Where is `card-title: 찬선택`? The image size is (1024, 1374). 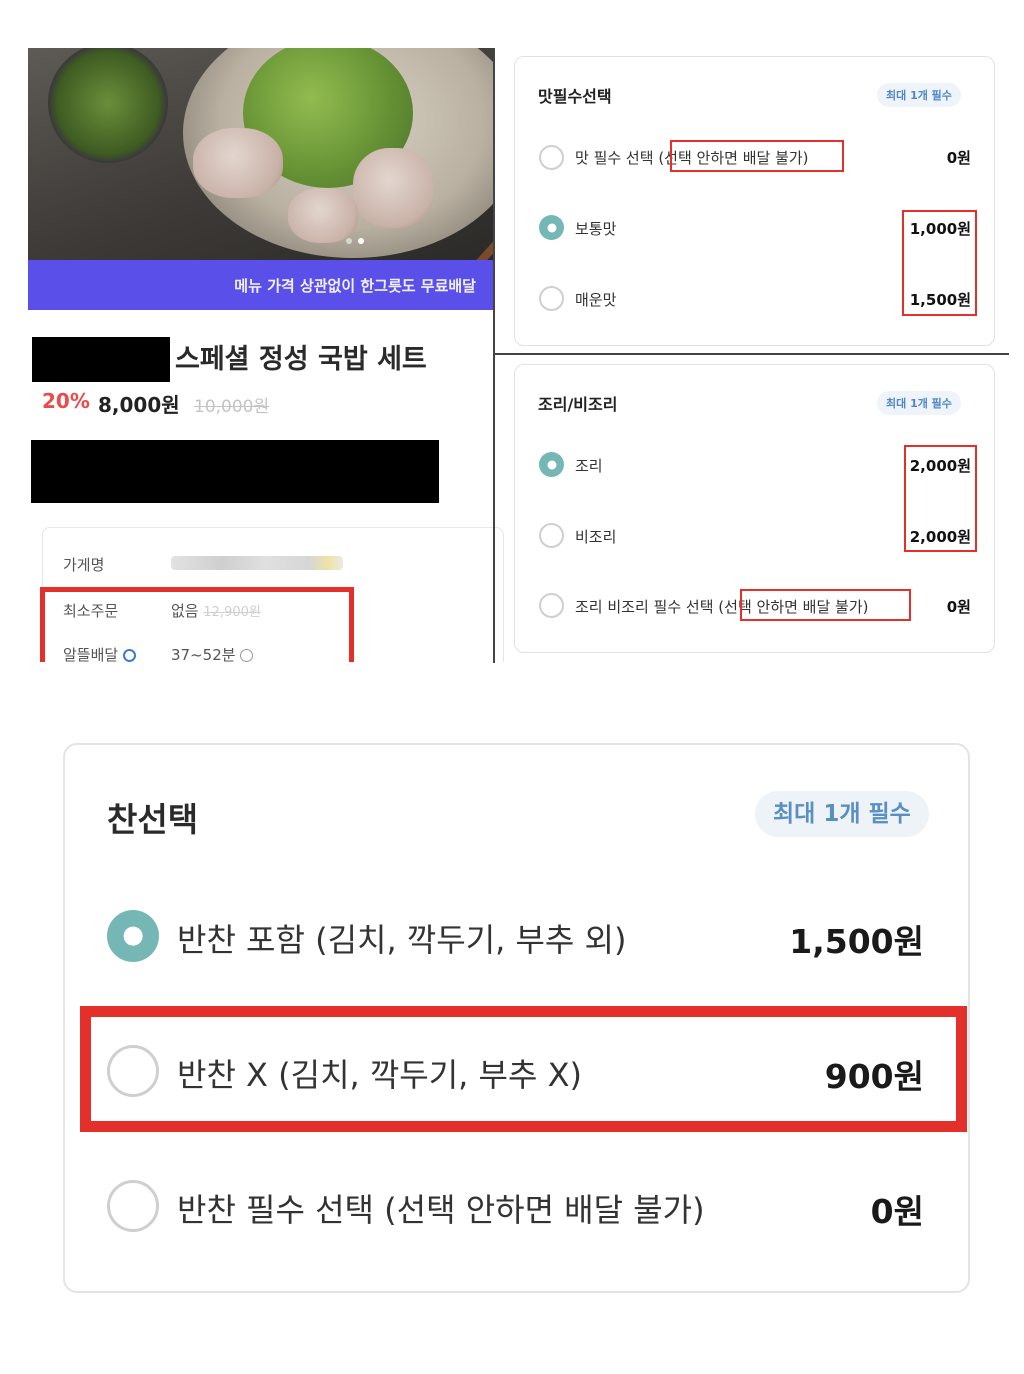
card-title: 찬선택 is located at coordinates (153, 819).